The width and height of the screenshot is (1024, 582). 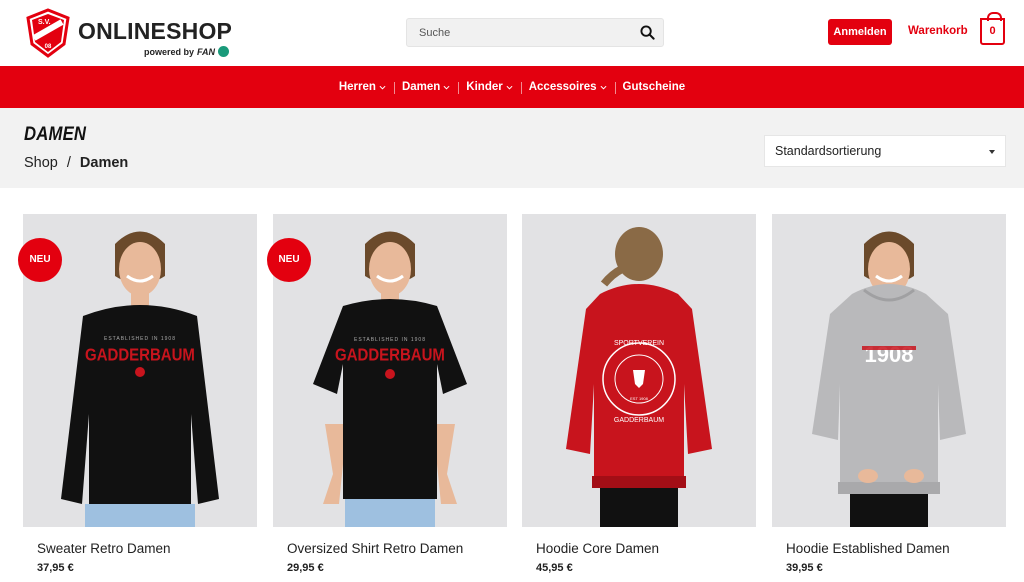 I want to click on cart-count-badge: 0, so click(x=992, y=28).